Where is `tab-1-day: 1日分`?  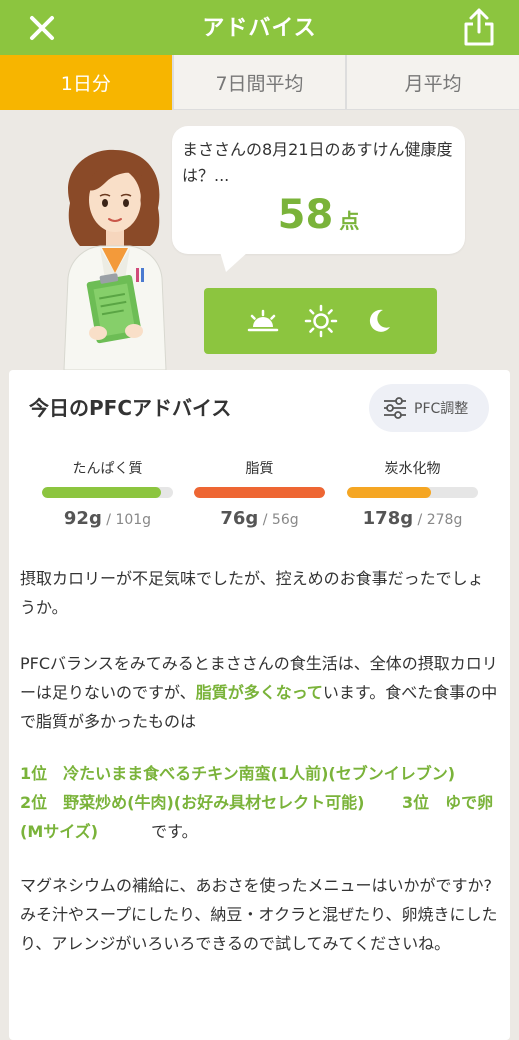
tab-1-day: 1日分 is located at coordinates (86, 82).